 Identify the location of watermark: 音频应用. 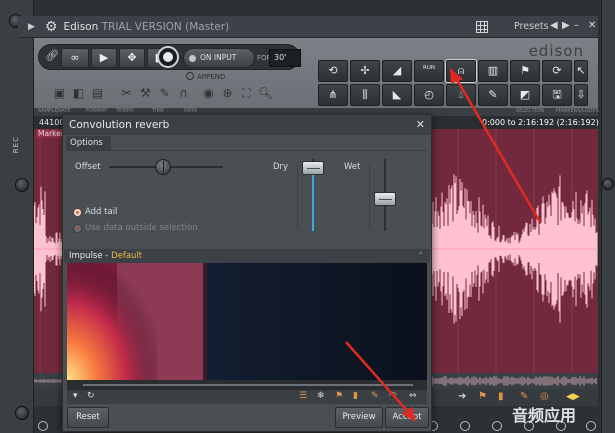
(544, 415).